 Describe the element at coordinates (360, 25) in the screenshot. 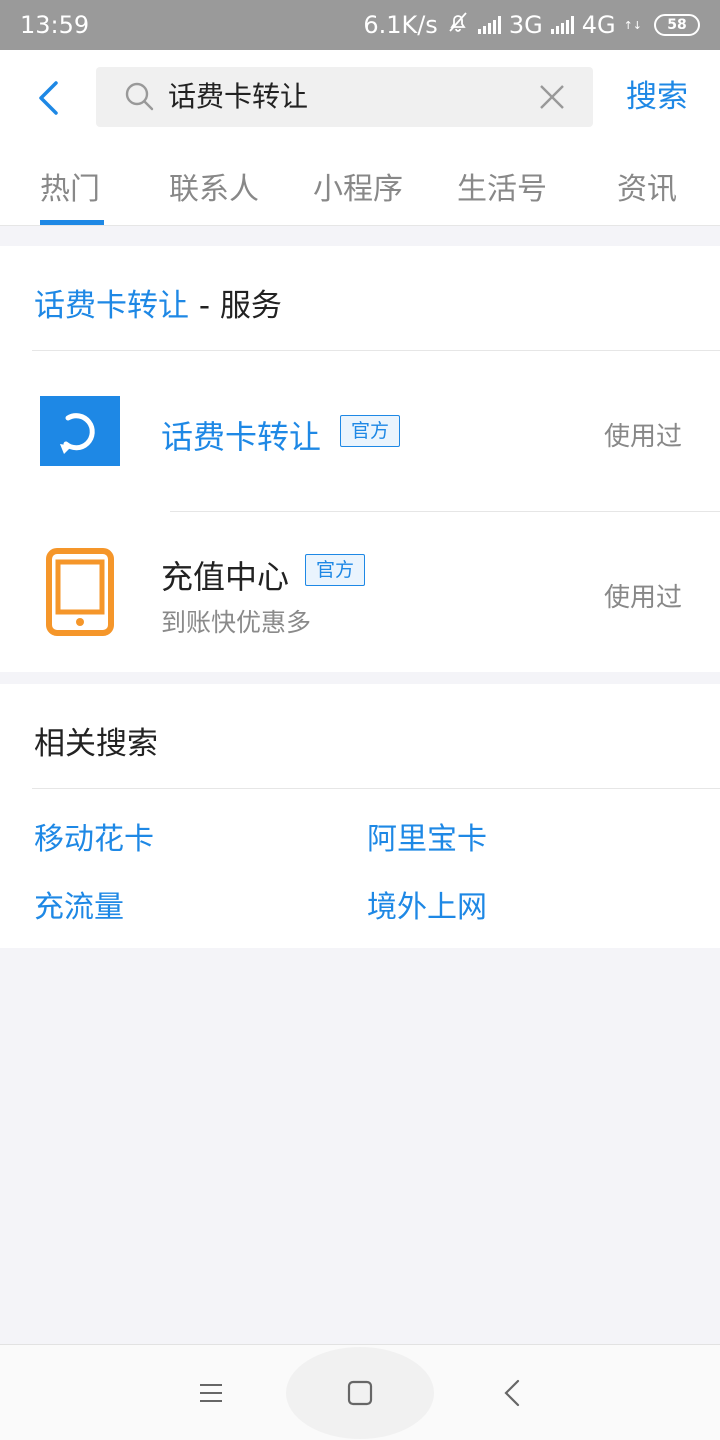

I see `status-bar: 13:59 6.1K/s 3G 4G ↑↓ 58` at that location.